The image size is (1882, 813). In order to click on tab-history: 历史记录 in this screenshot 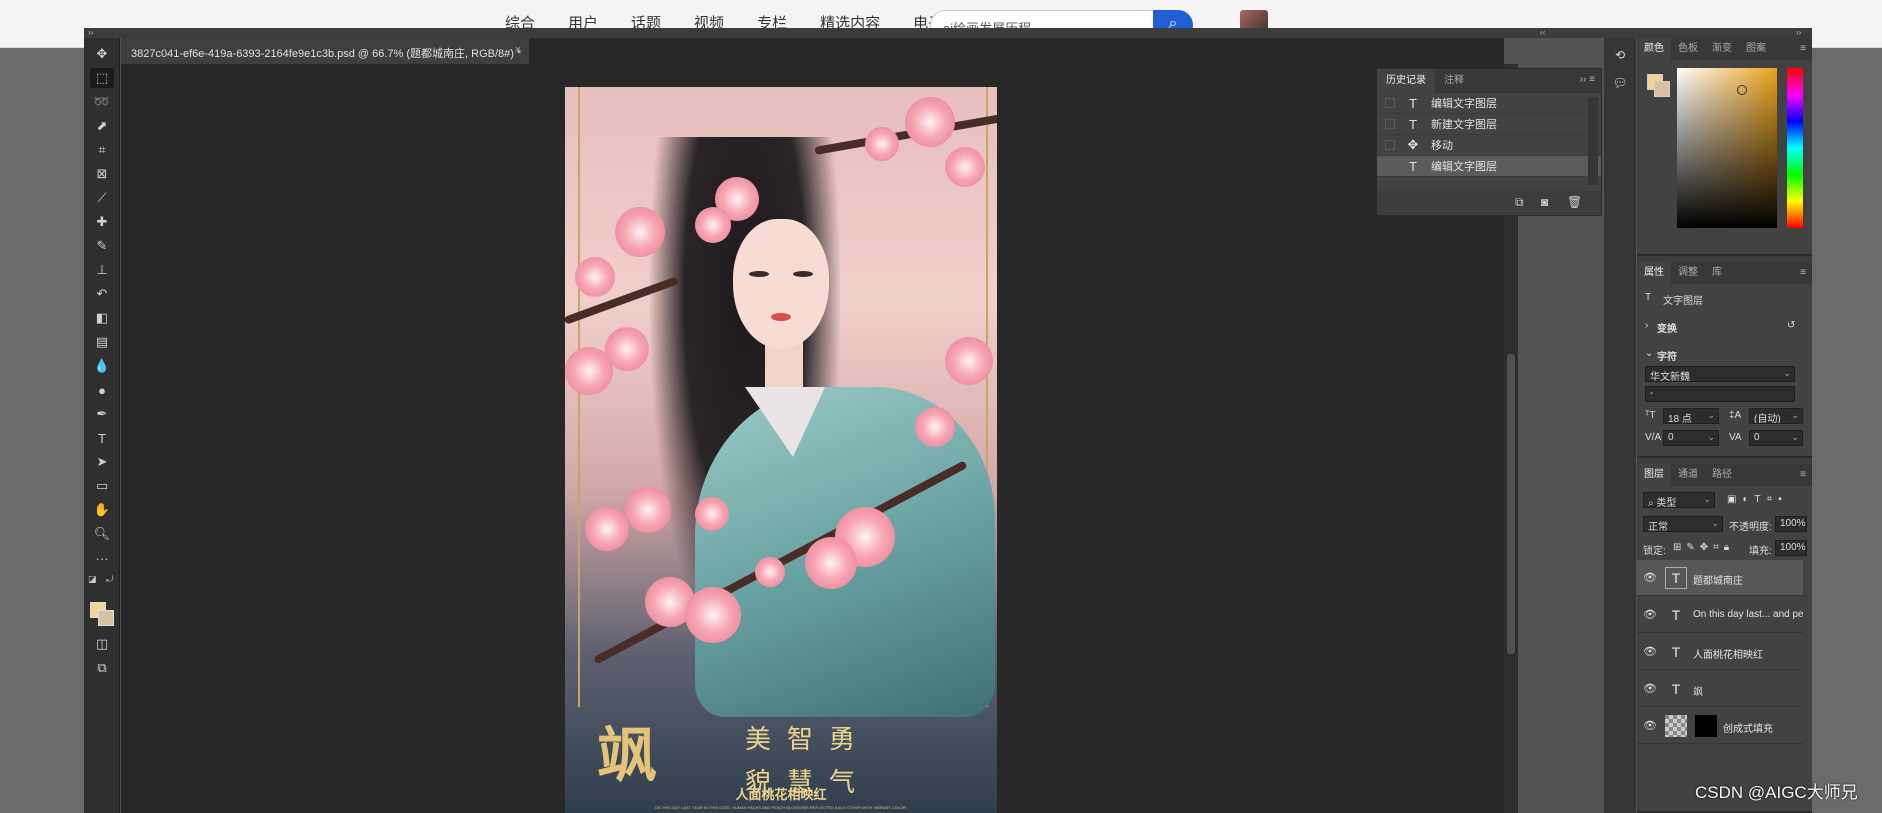, I will do `click(1406, 81)`.